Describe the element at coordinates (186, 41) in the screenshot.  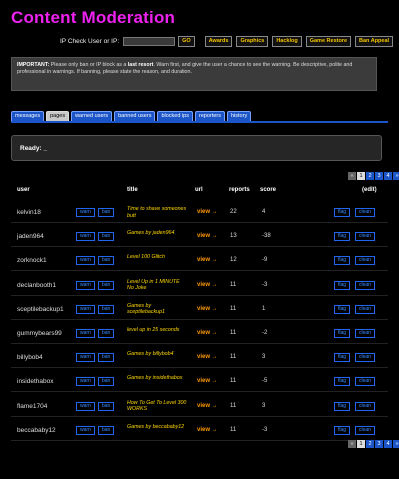
I see `go-button: GO` at that location.